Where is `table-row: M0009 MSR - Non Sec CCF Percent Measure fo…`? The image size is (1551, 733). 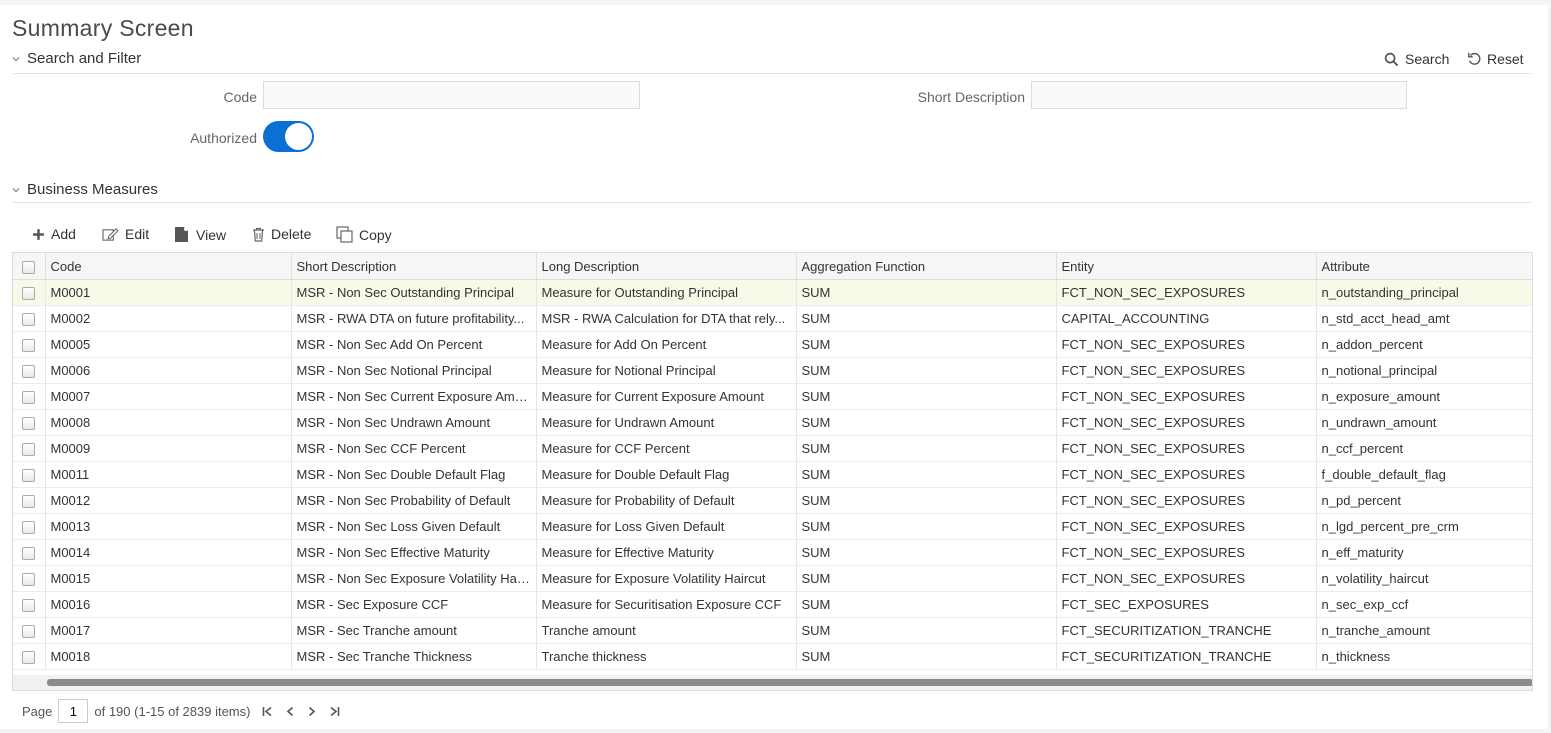 table-row: M0009 MSR - Non Sec CCF Percent Measure fo… is located at coordinates (772, 448).